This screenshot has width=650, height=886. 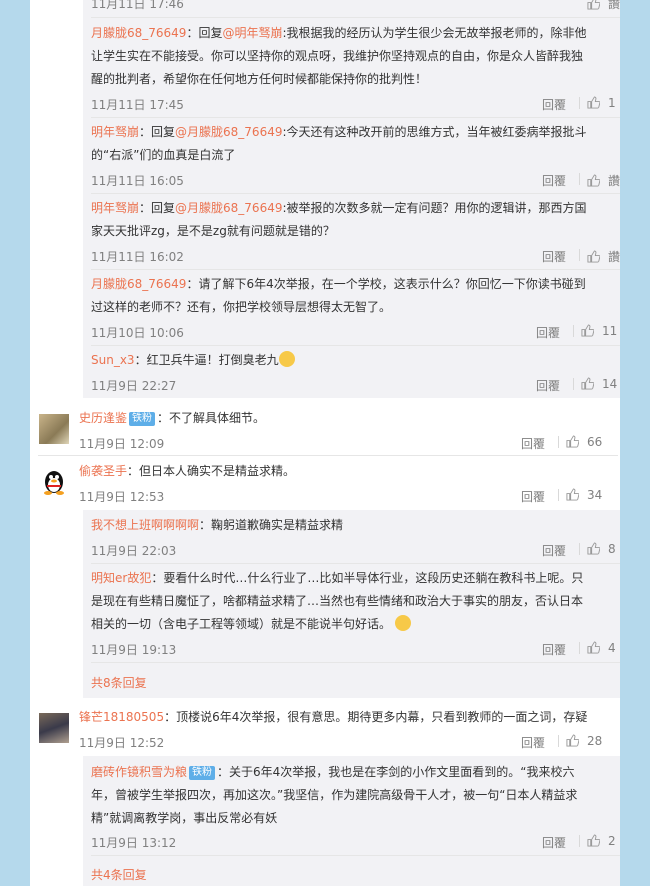 I want to click on reply-time: 11月11日 16:02, so click(x=137, y=257).